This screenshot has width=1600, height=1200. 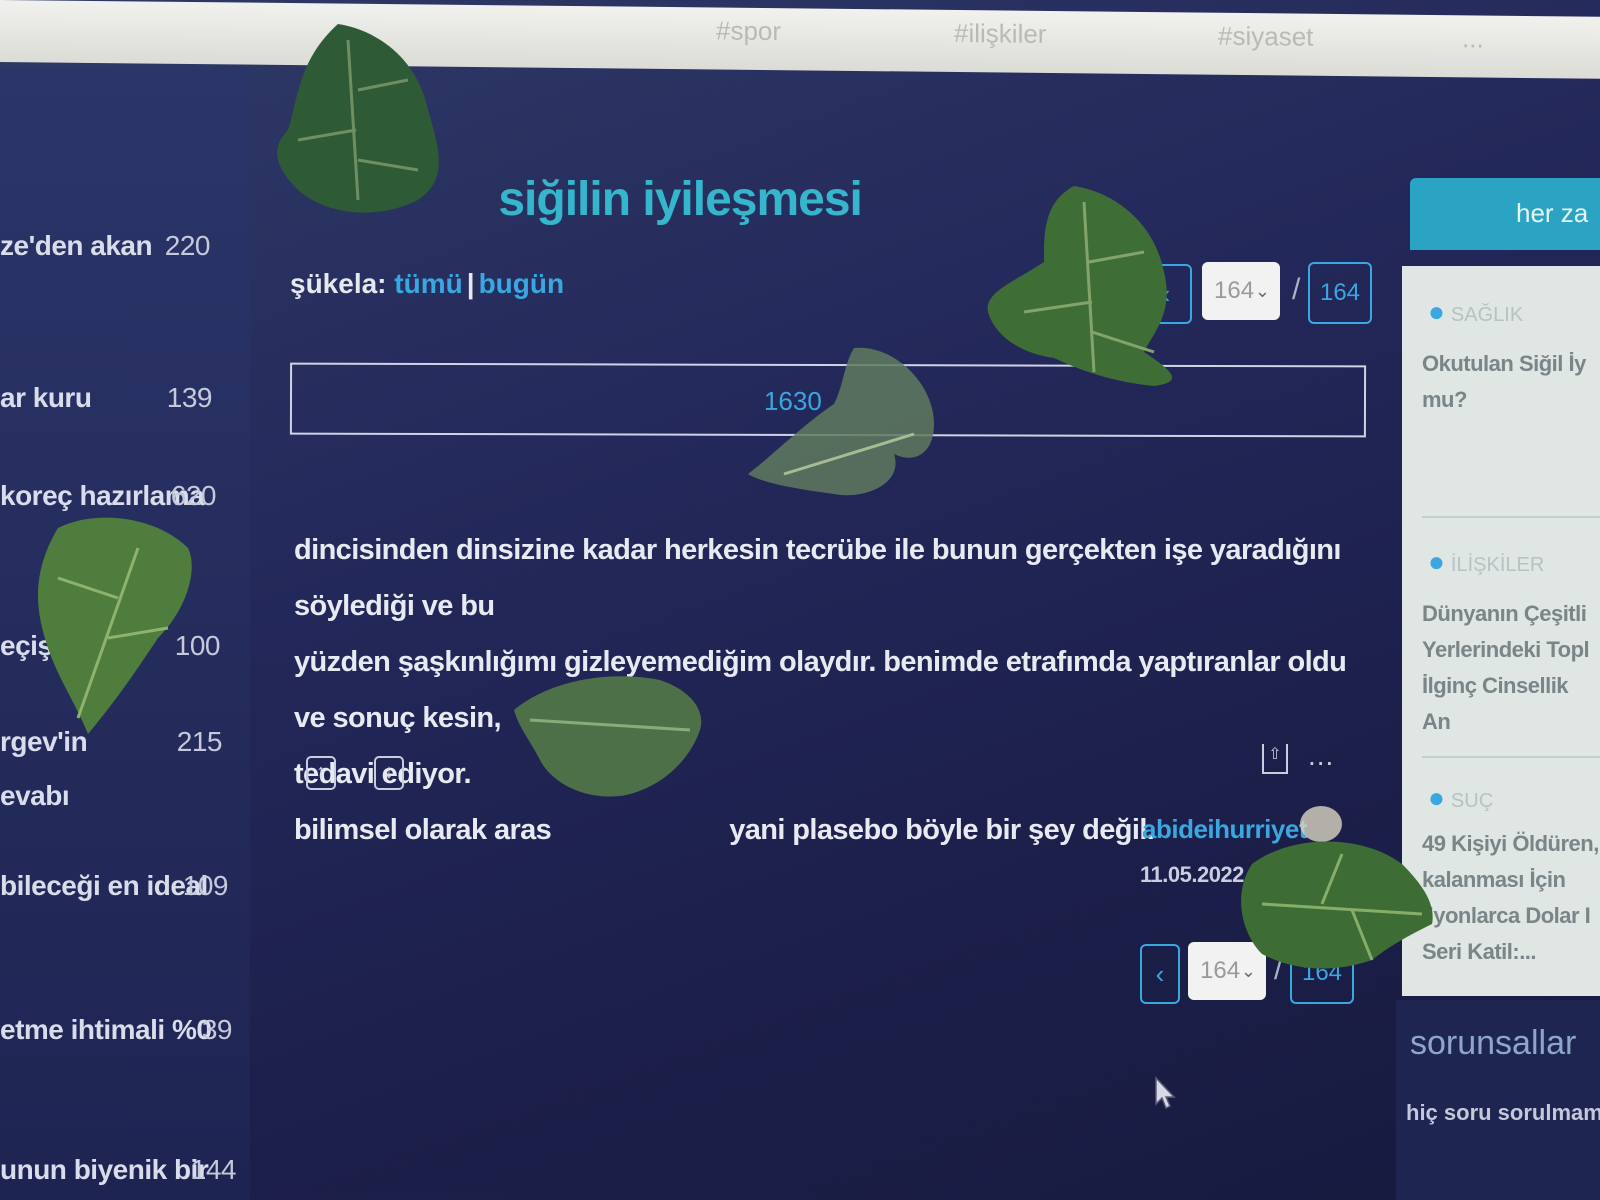 What do you see at coordinates (106, 1029) in the screenshot?
I see `topic-title: etme ihtimali %0` at bounding box center [106, 1029].